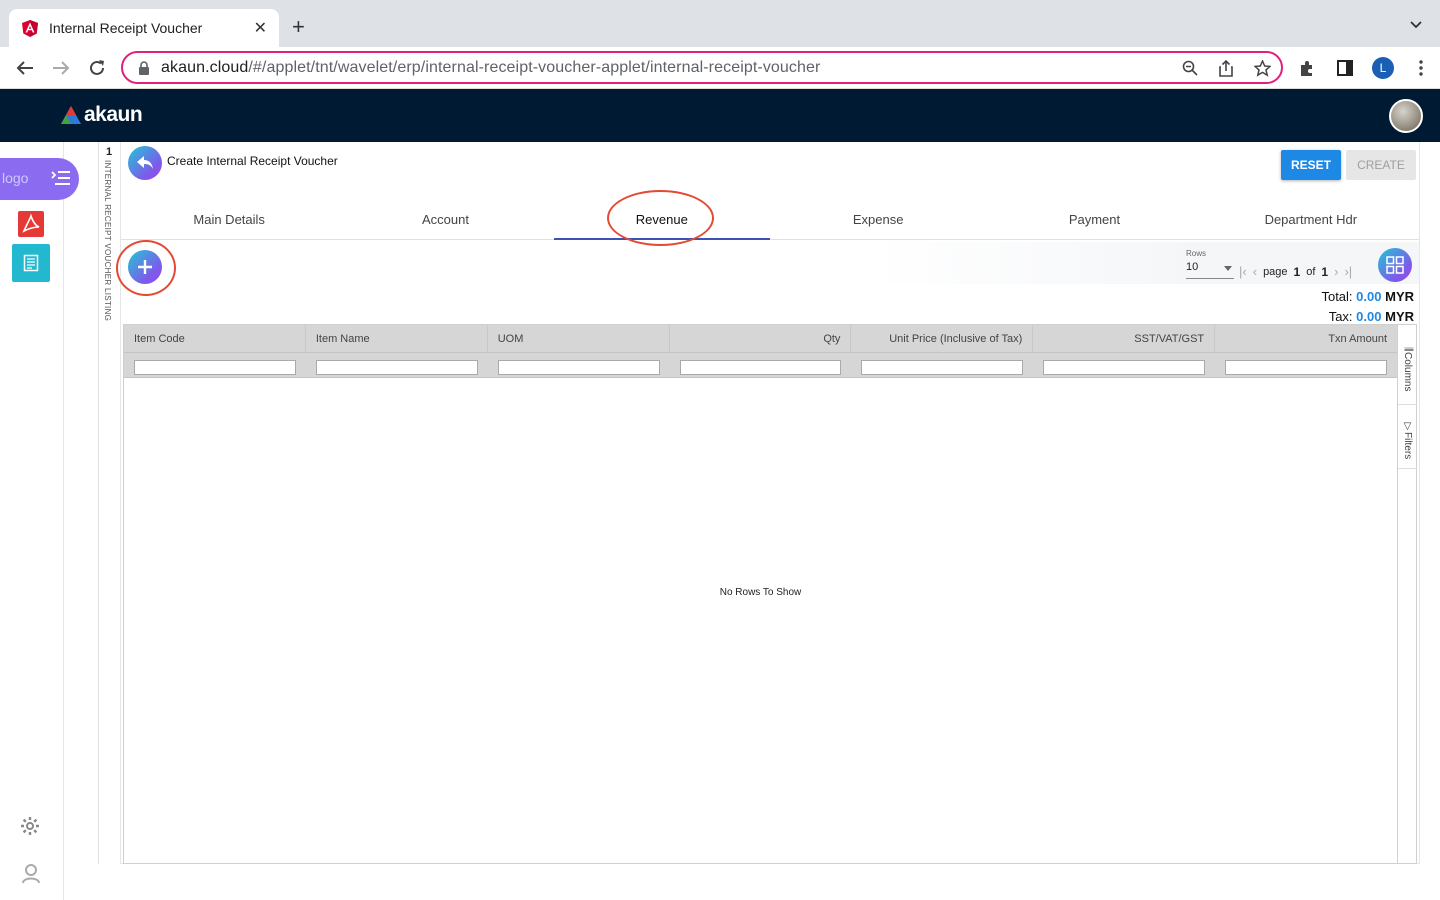 The height and width of the screenshot is (900, 1440). What do you see at coordinates (108, 503) in the screenshot?
I see `listing-breadcrumb-strip: 1 INTERNAL RECEIPT VOUCHER LISTING` at bounding box center [108, 503].